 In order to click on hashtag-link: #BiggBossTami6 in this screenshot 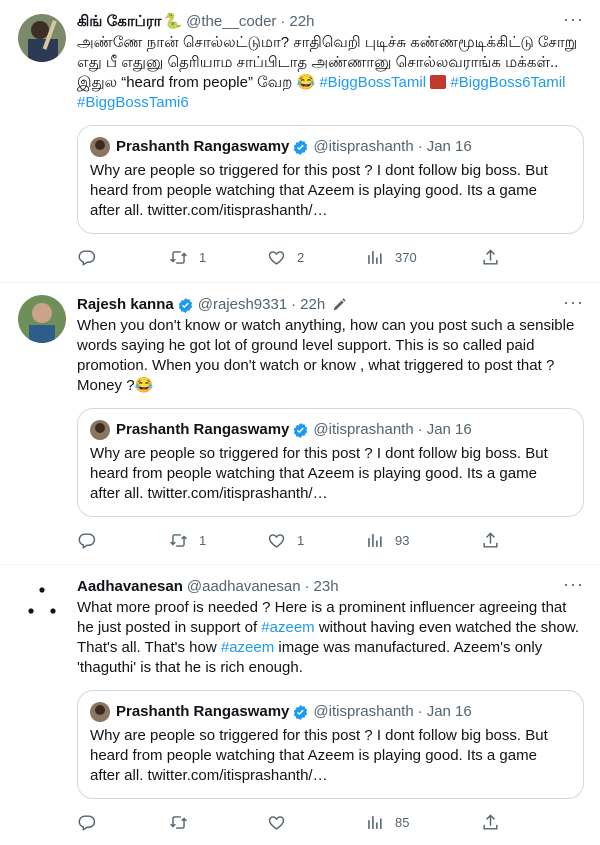, I will do `click(133, 102)`.